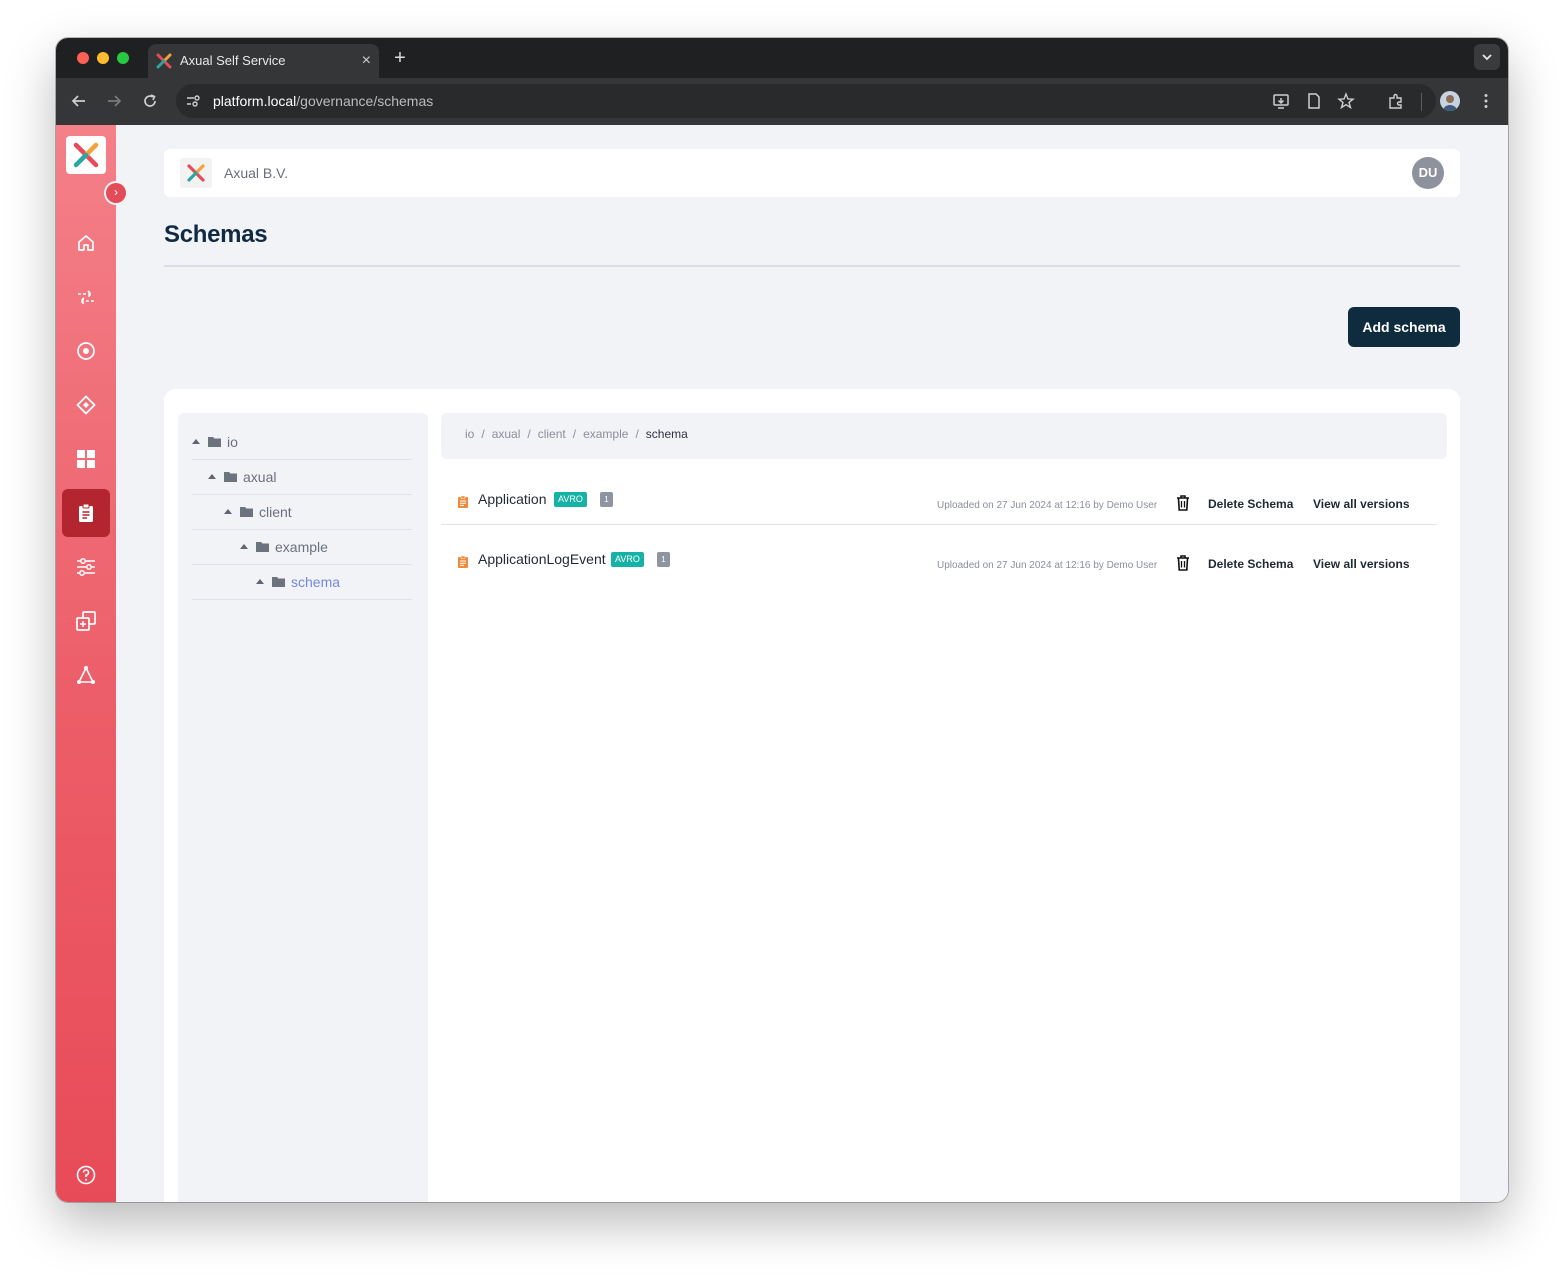 Image resolution: width=1564 pixels, height=1276 pixels. I want to click on tree-label: client, so click(275, 512).